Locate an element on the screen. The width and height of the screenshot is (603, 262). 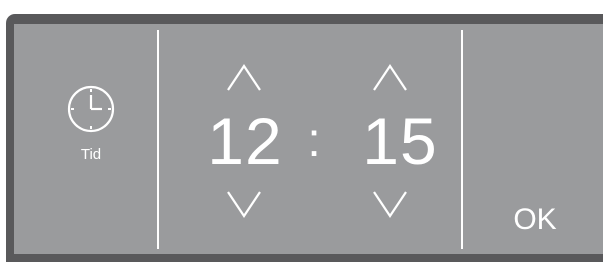
minutes-up-button is located at coordinates (390, 78).